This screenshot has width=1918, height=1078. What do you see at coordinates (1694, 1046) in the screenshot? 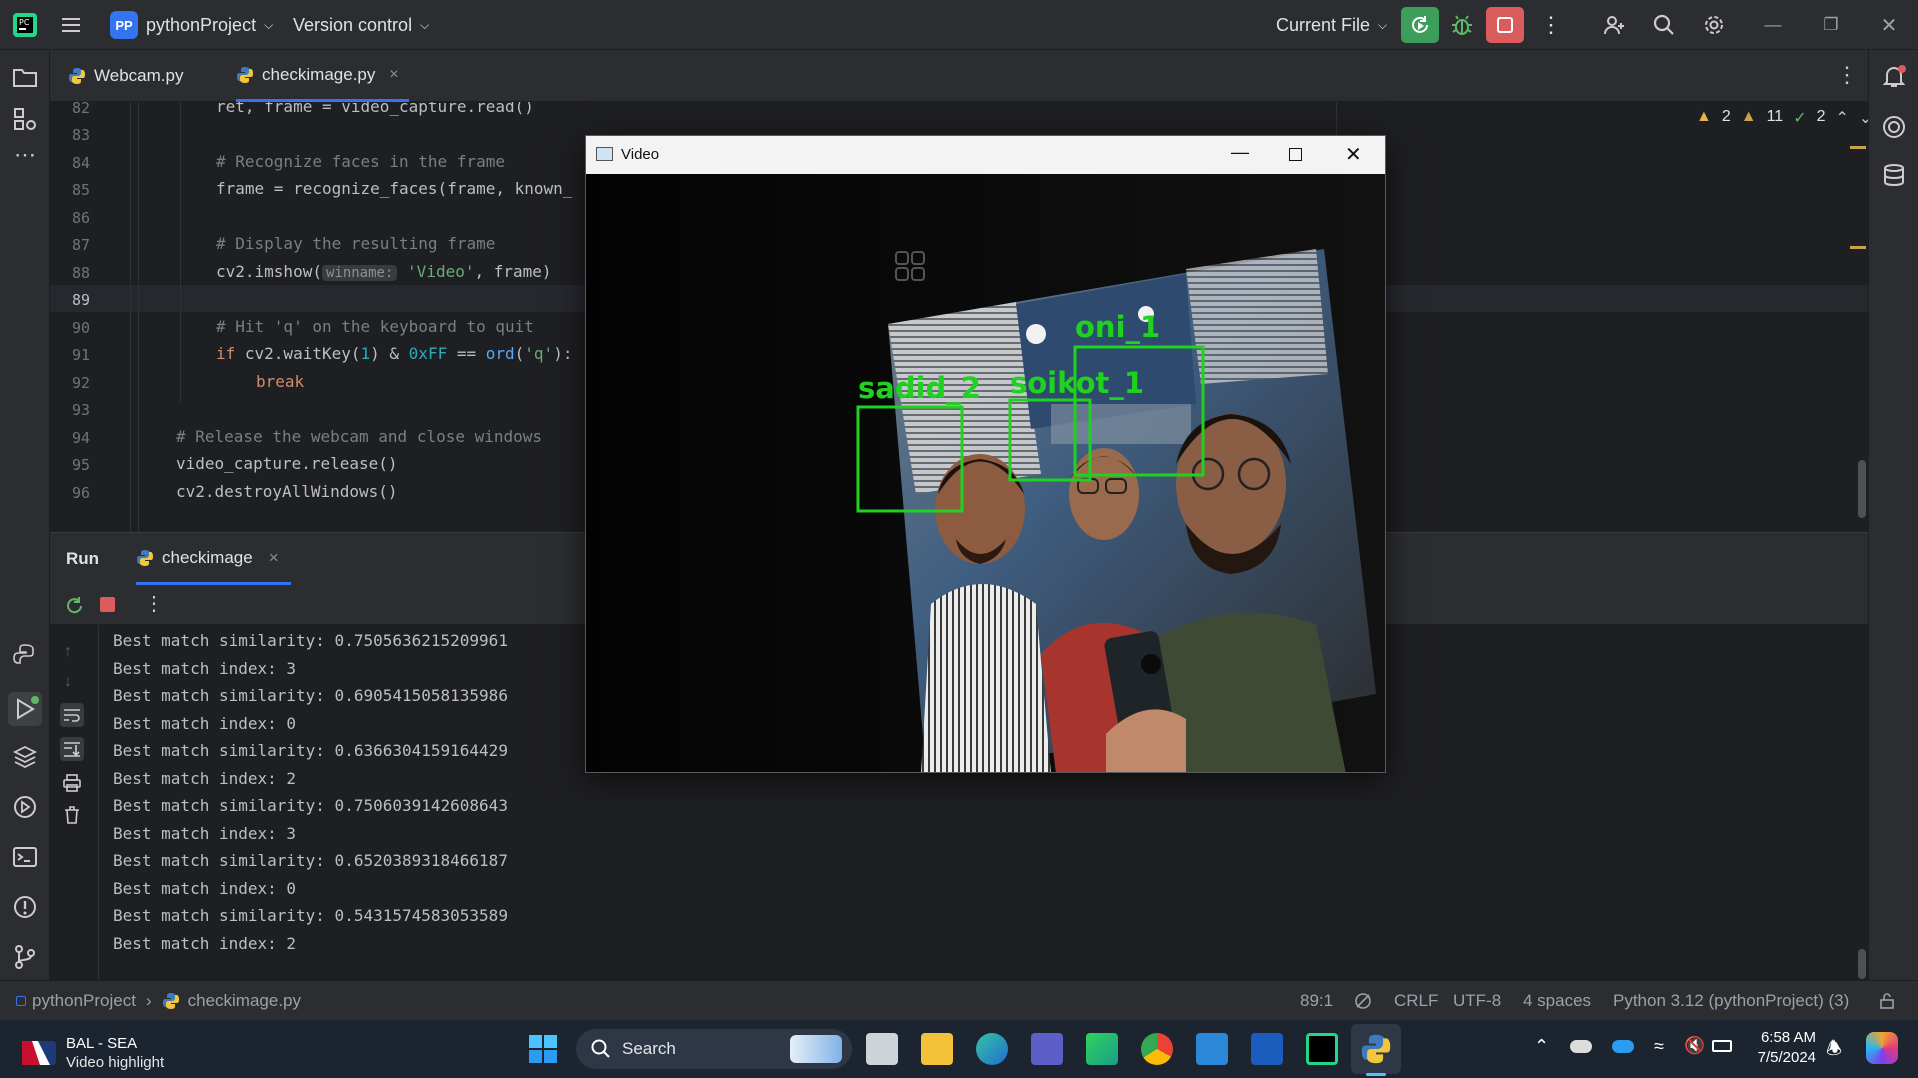
I see `speaker-muted-icon: 🔇` at bounding box center [1694, 1046].